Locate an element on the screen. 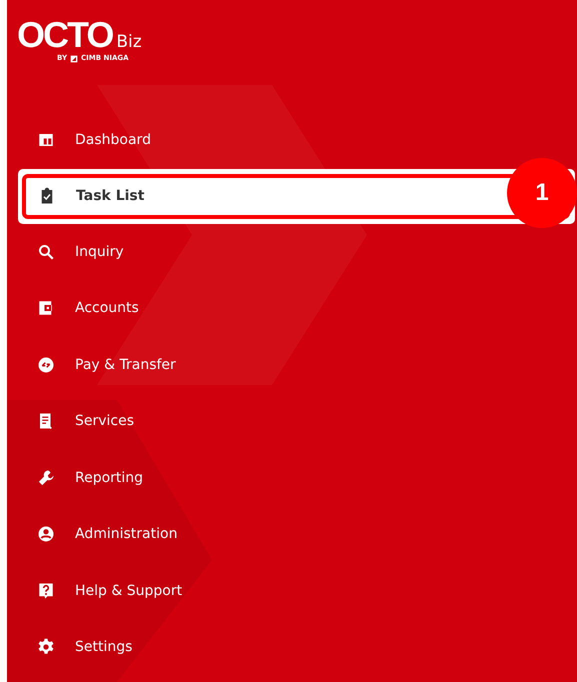 This screenshot has width=577, height=682. menu-item: Settings is located at coordinates (292, 647).